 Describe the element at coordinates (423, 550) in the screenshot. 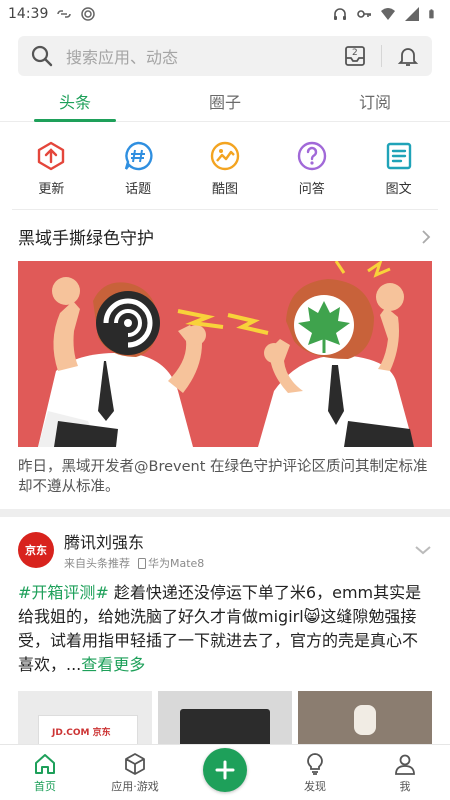

I see `chevron-down-icon` at that location.